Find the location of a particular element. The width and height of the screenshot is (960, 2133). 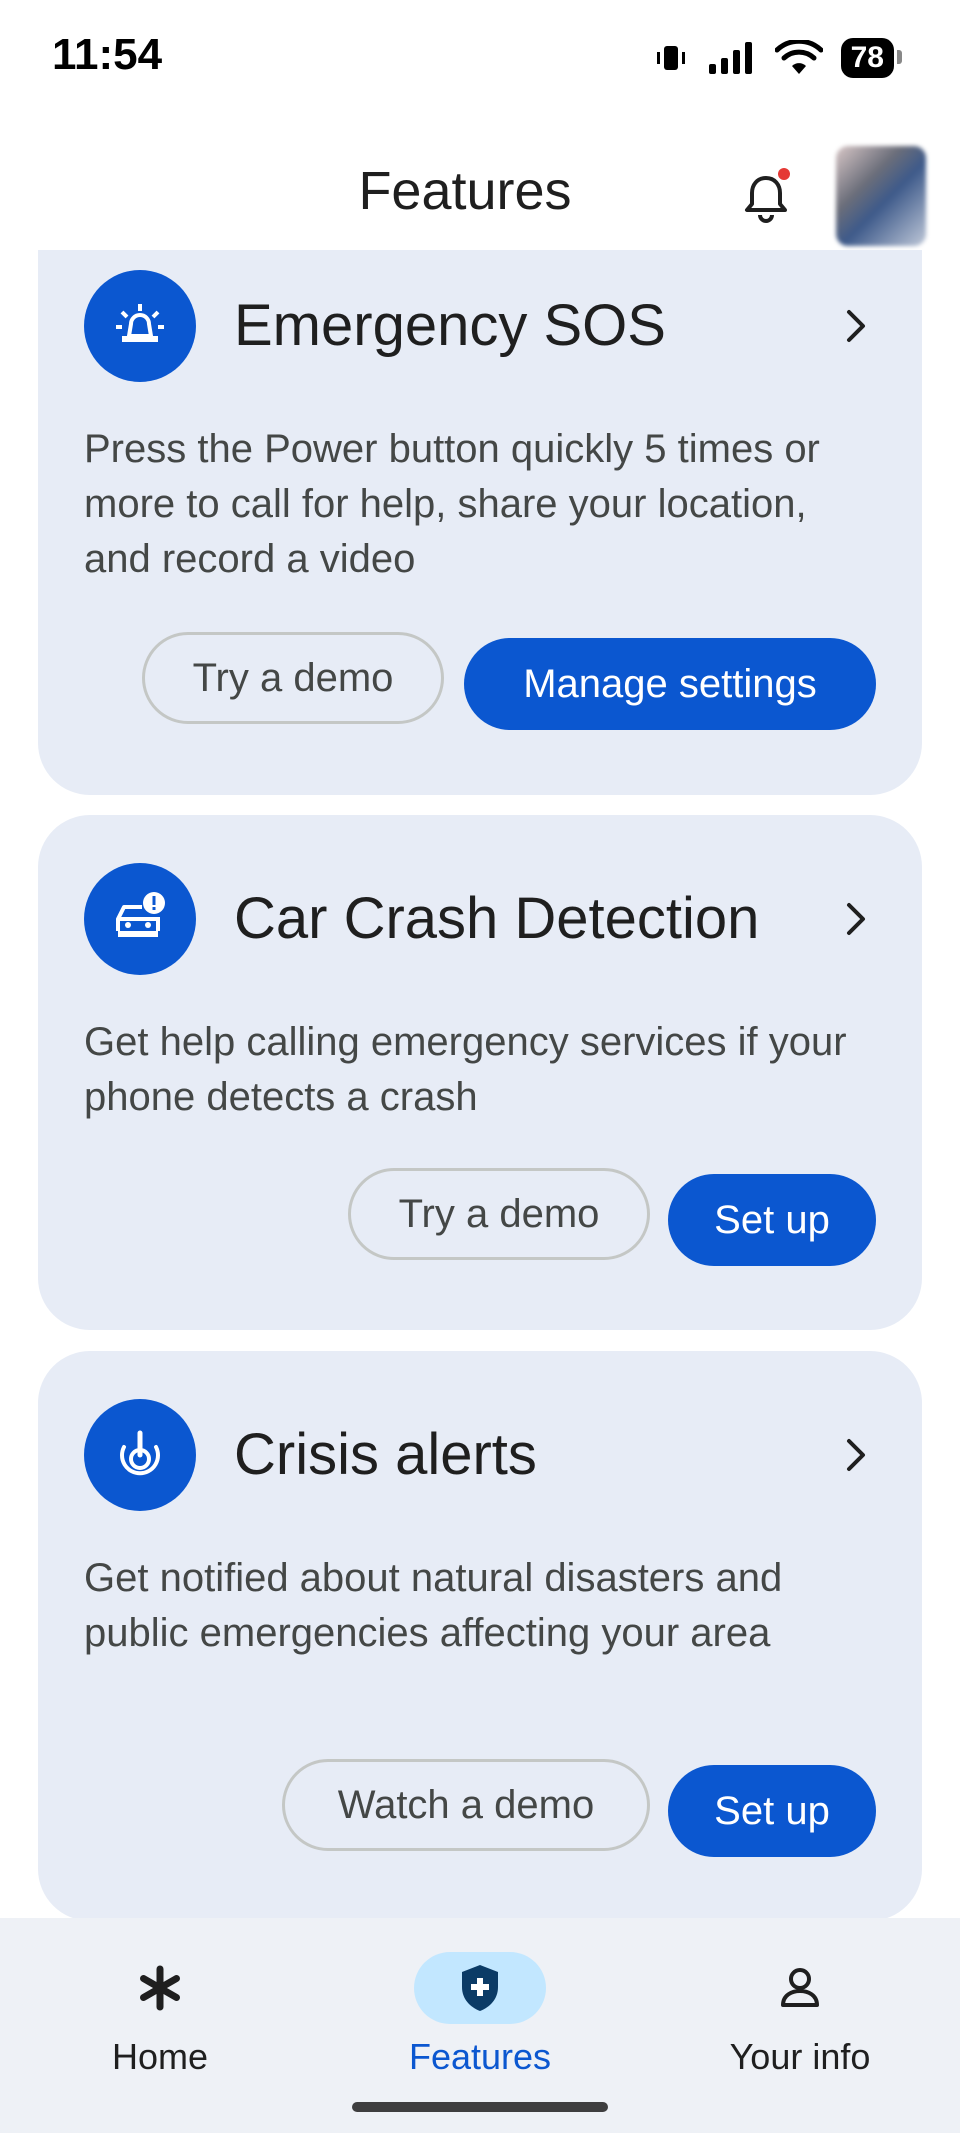

status-time: 11:54 is located at coordinates (107, 54).